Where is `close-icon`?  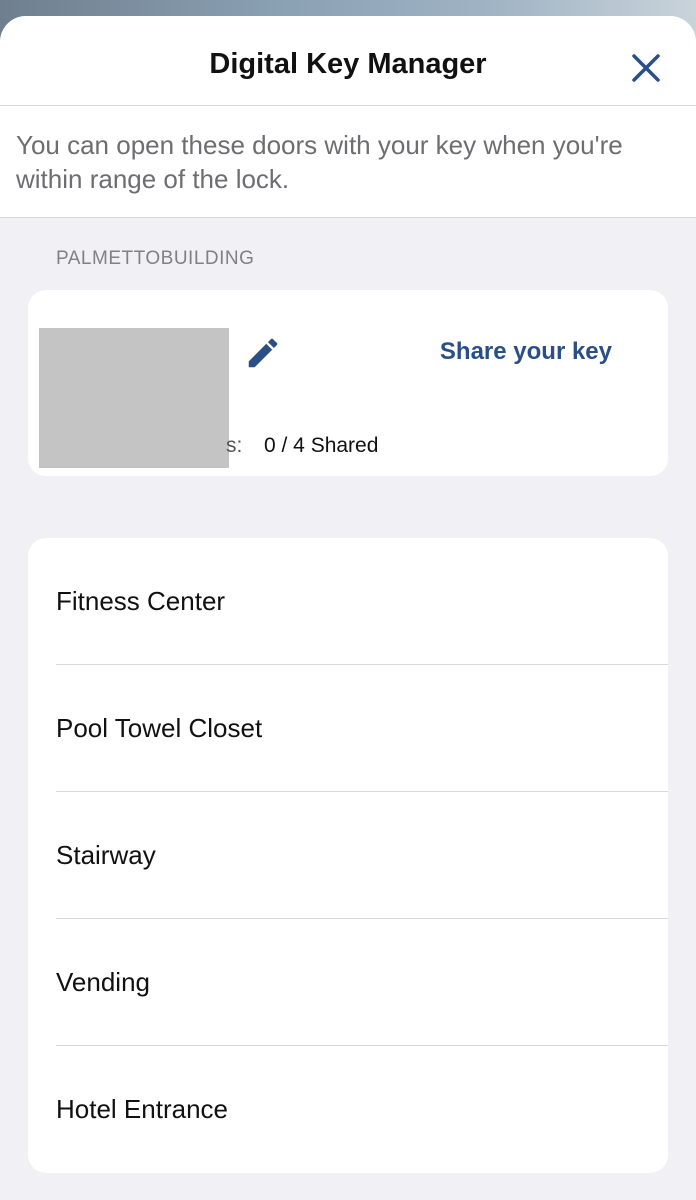 close-icon is located at coordinates (646, 68).